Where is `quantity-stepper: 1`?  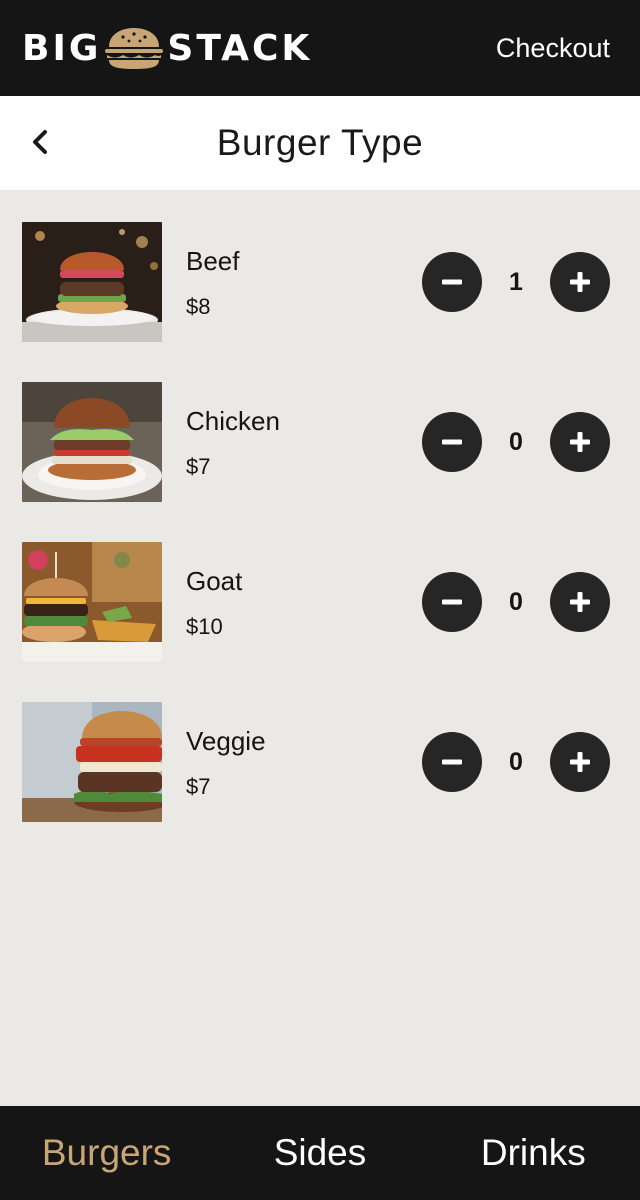 quantity-stepper: 1 is located at coordinates (516, 282).